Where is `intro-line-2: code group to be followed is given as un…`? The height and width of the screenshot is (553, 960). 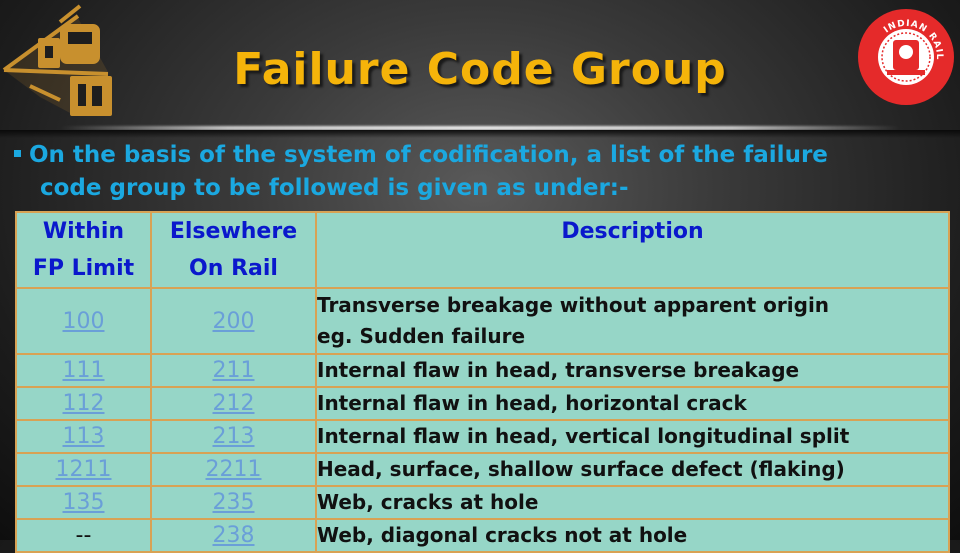 intro-line-2: code group to be followed is given as un… is located at coordinates (334, 188).